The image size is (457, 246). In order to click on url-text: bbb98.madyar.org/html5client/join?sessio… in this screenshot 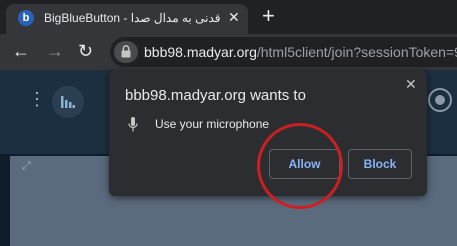, I will do `click(300, 52)`.